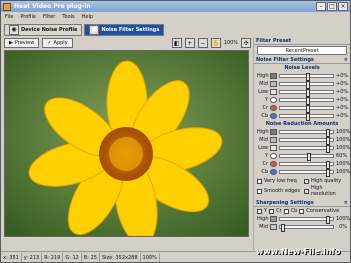 Image resolution: width=351 pixels, height=263 pixels. I want to click on amount-row-high: High 100%, so click(304, 133).